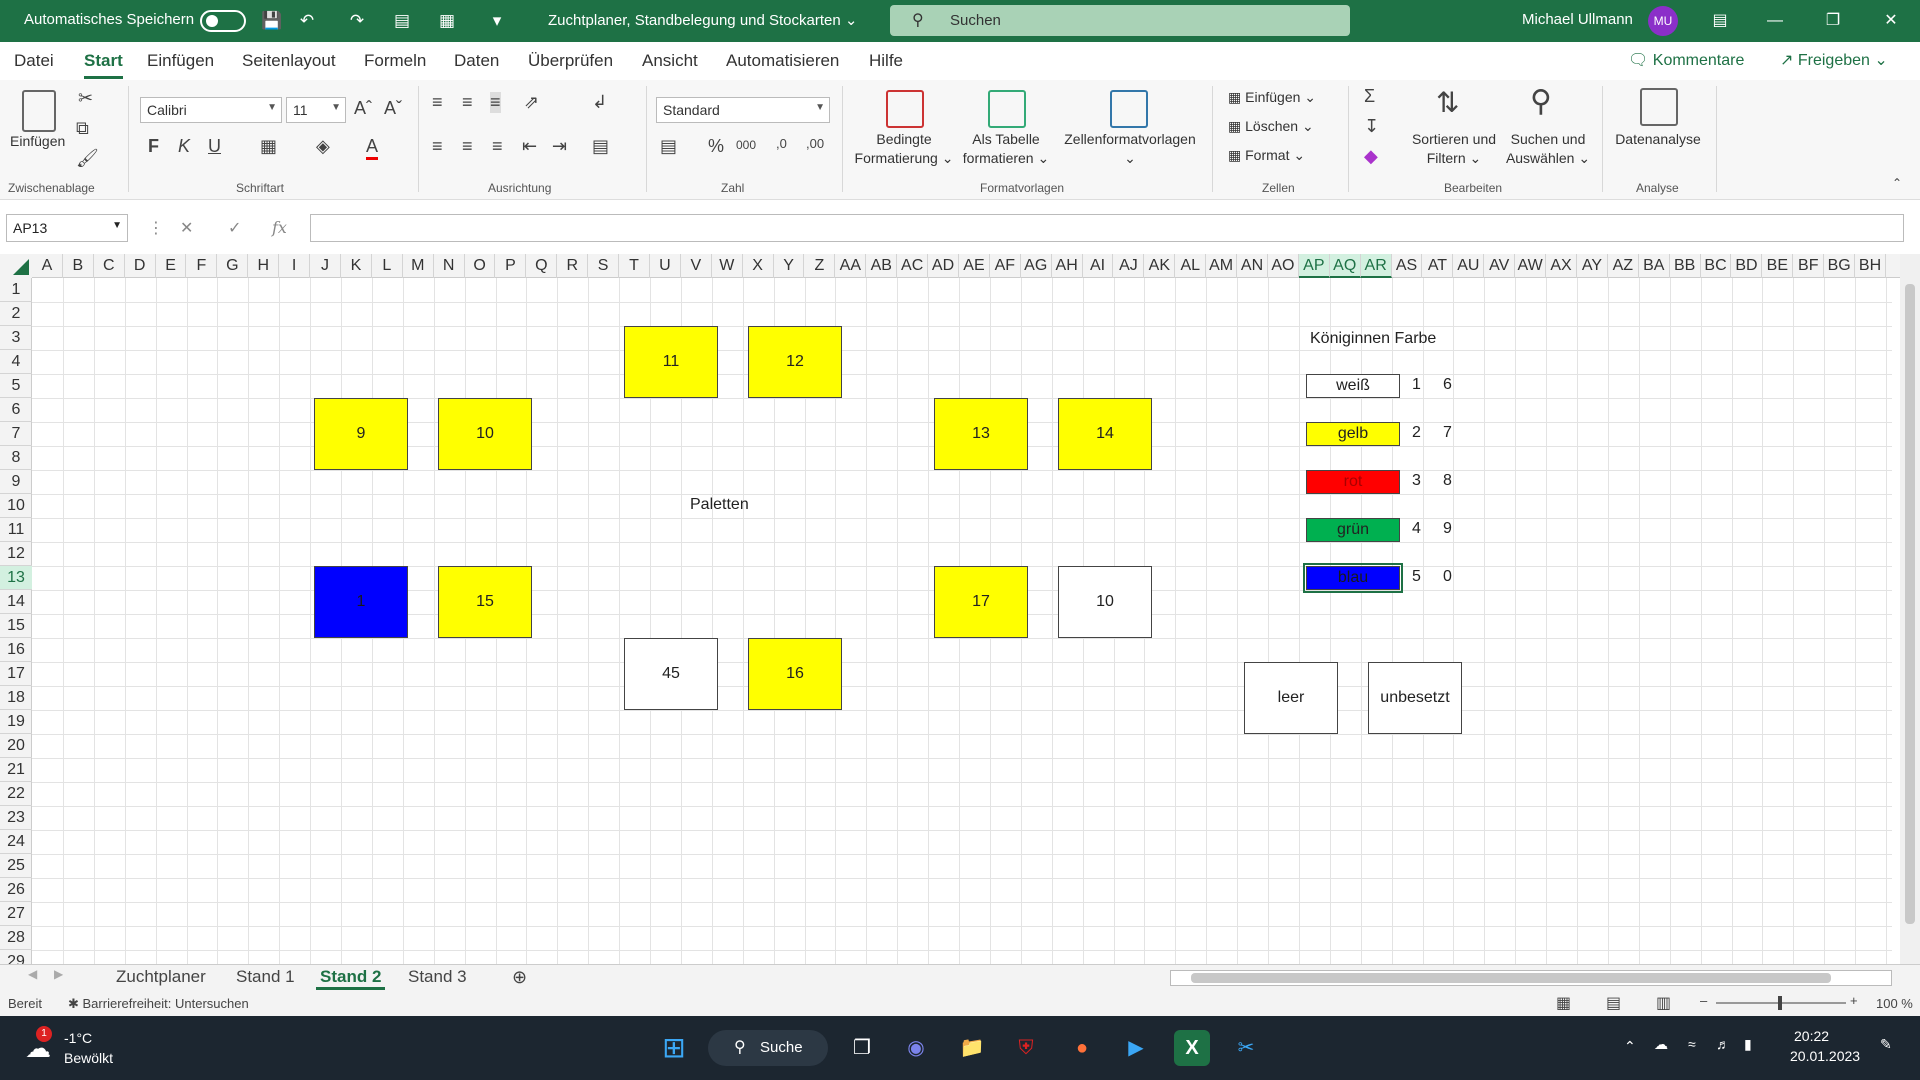 This screenshot has width=1920, height=1080. I want to click on prev-sheet-icon: ◀, so click(32, 974).